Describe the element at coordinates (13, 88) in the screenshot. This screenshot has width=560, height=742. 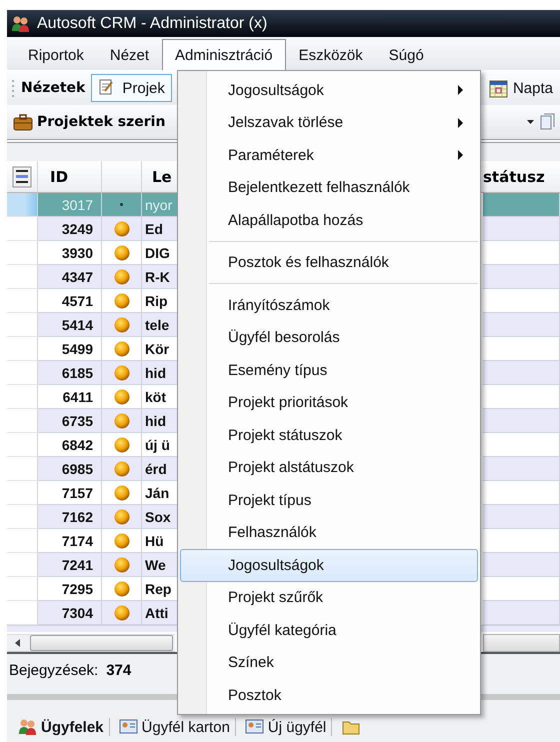
I see `grip-icon` at that location.